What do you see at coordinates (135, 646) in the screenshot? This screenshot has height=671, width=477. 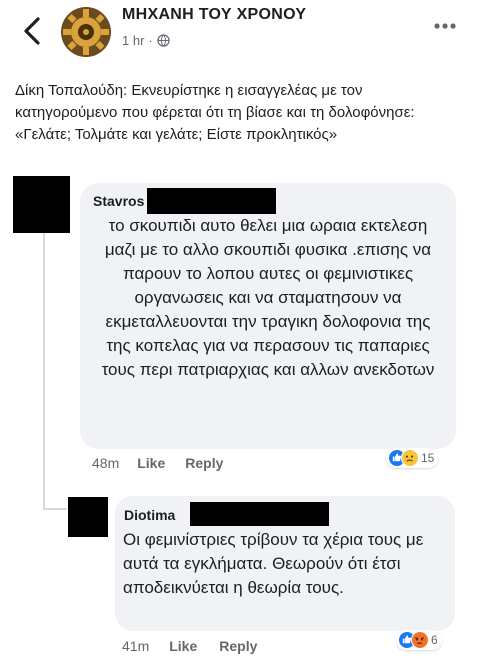 I see `comment-time: 41m` at bounding box center [135, 646].